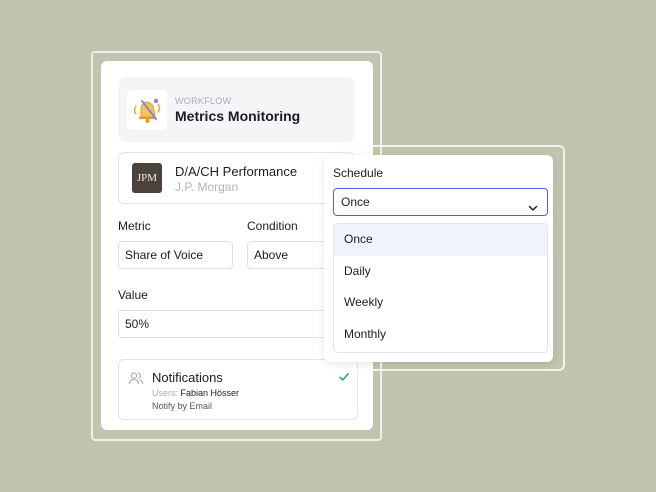 This screenshot has height=492, width=656. What do you see at coordinates (358, 173) in the screenshot?
I see `schedule-label: Schedule` at bounding box center [358, 173].